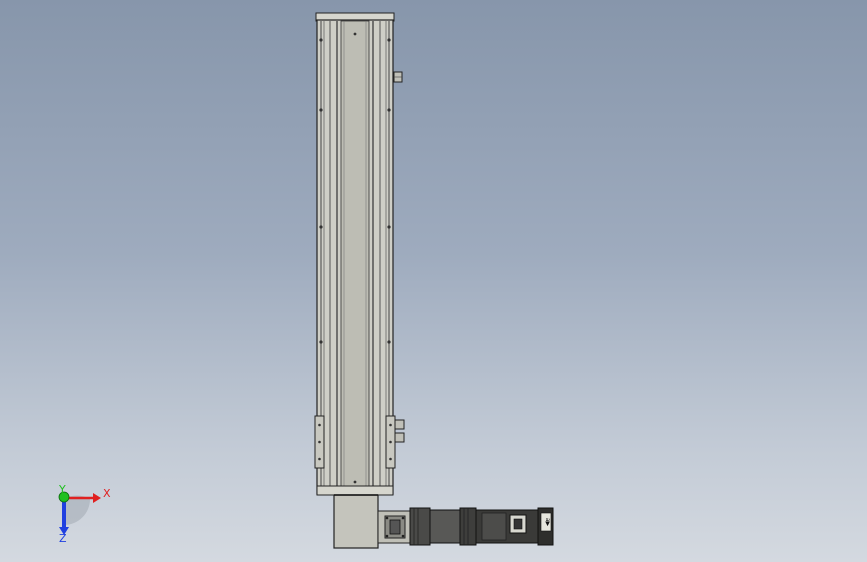  I want to click on axis-triad: X Y Z, so click(84, 514).